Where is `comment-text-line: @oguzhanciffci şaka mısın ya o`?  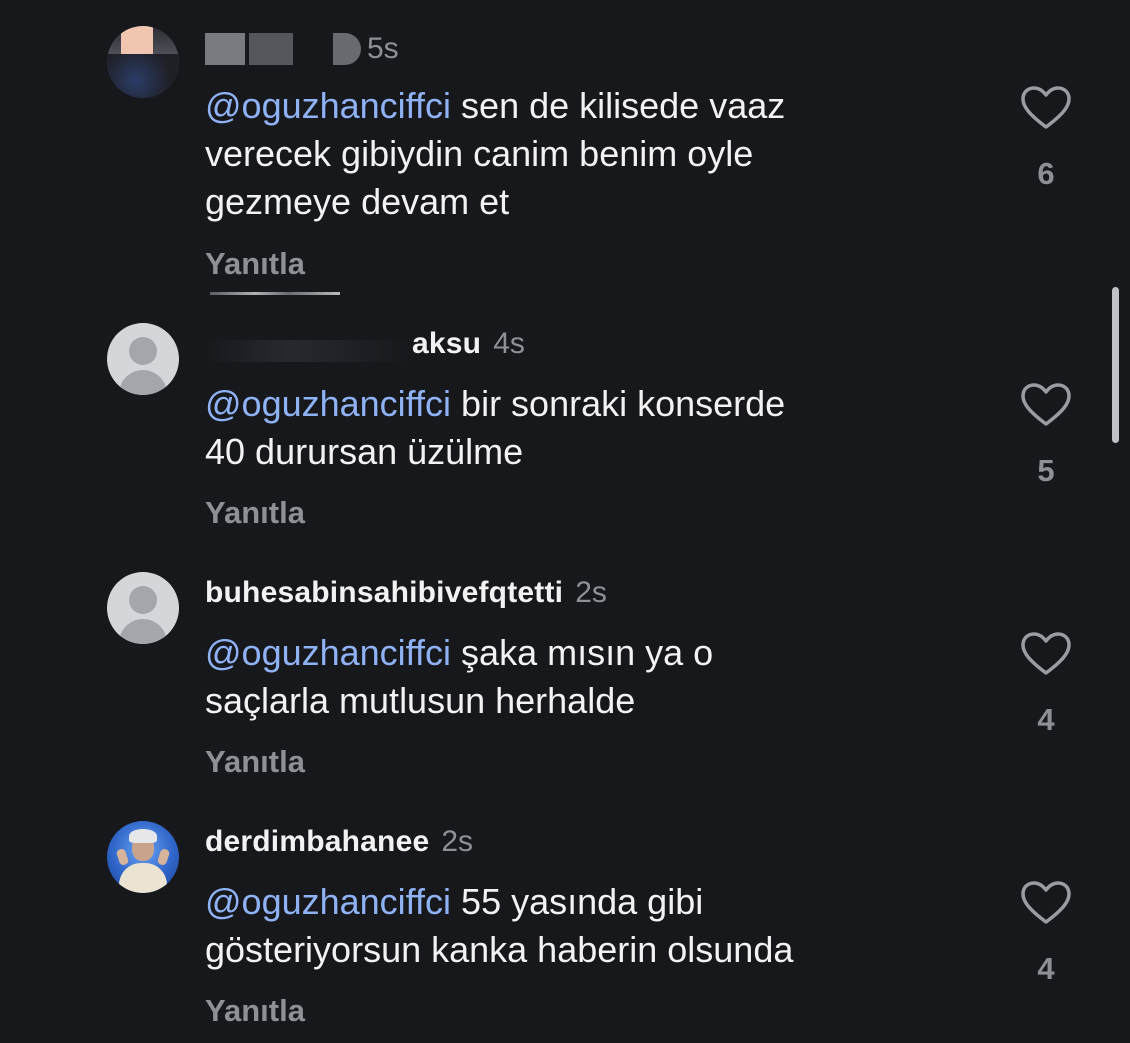 comment-text-line: @oguzhanciffci şaka mısın ya o is located at coordinates (575, 653).